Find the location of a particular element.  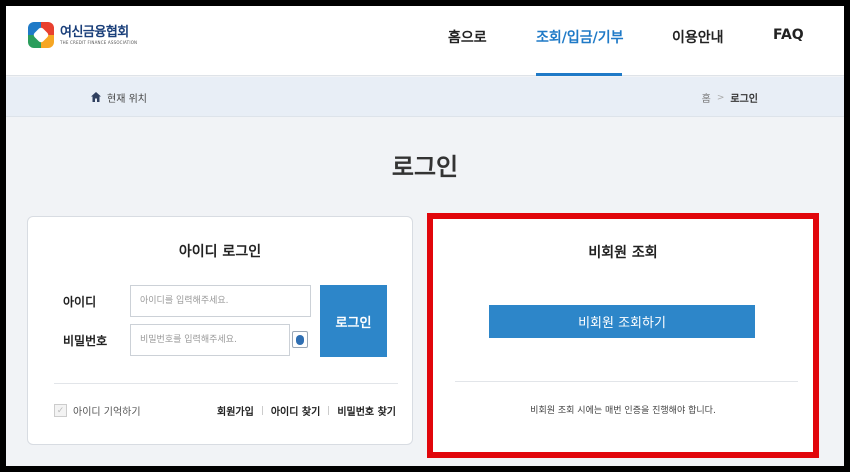

page-title: 로그인 is located at coordinates (425, 167).